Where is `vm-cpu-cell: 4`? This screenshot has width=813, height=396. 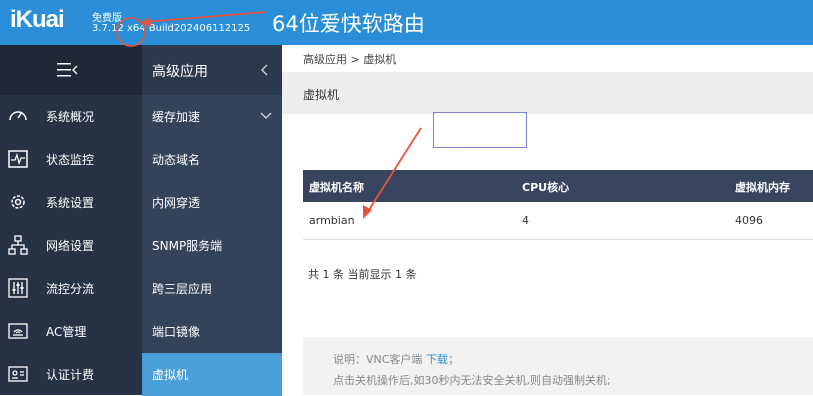
vm-cpu-cell: 4 is located at coordinates (525, 220).